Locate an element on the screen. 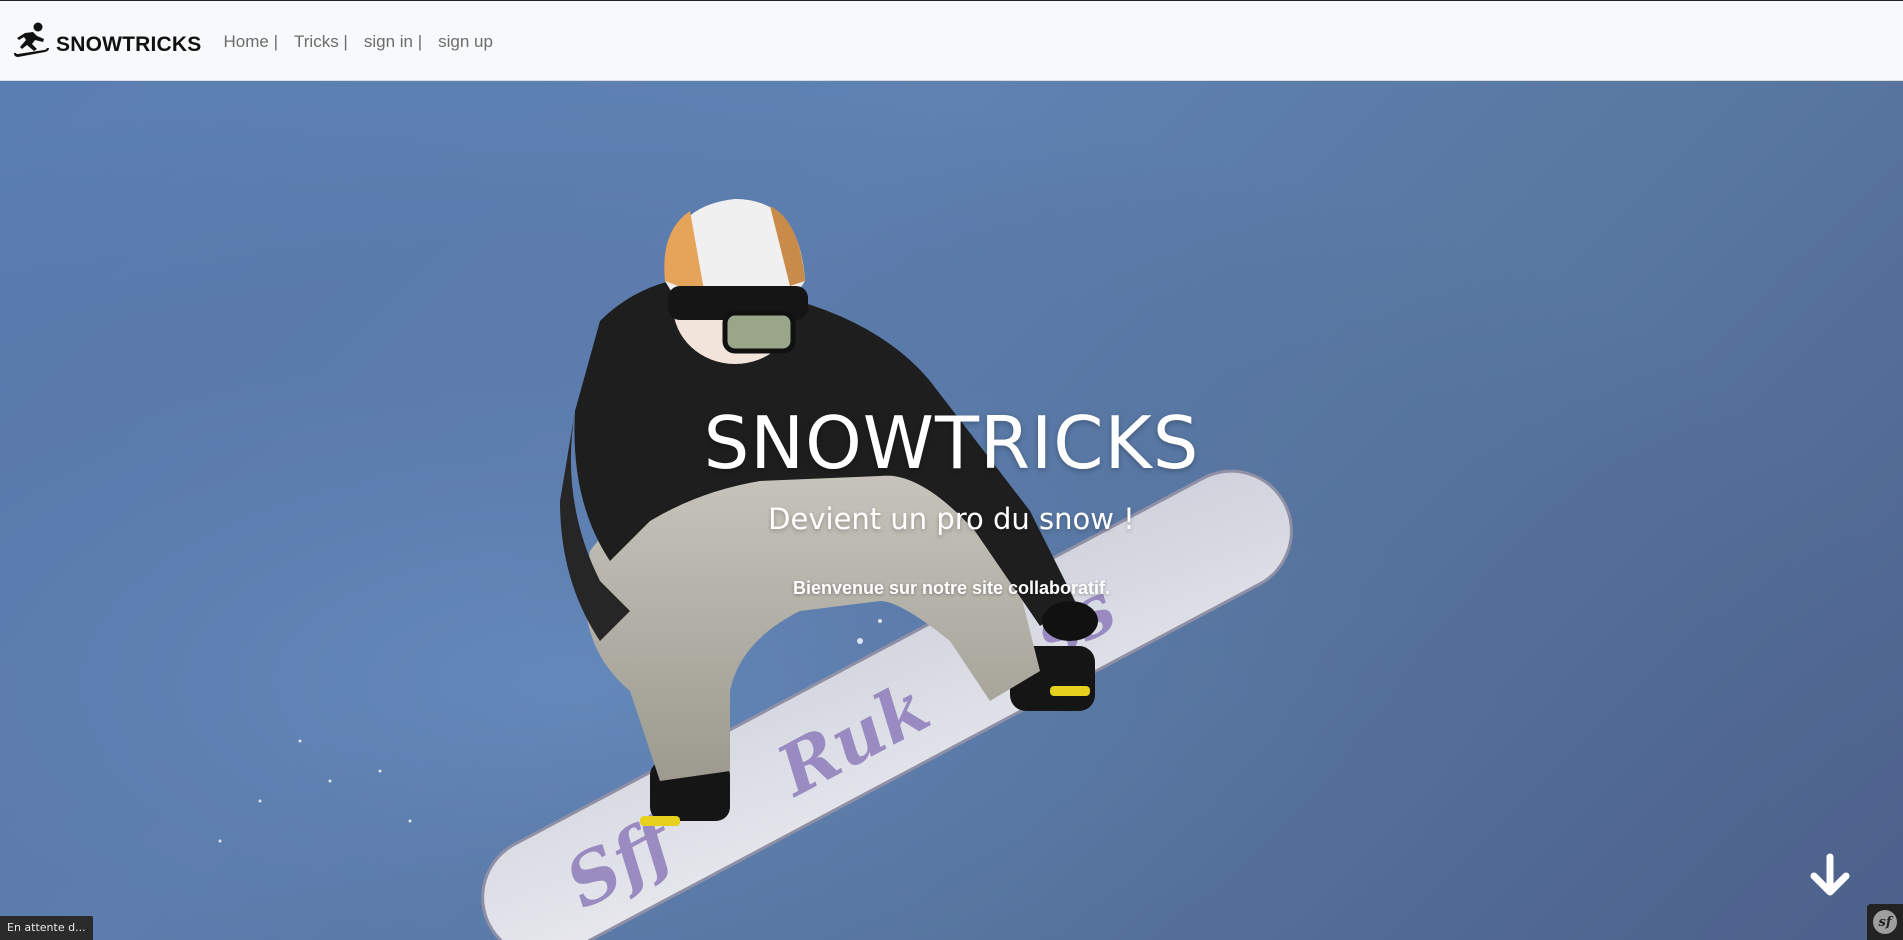  symfony-debug-toolbar-toggle: sf is located at coordinates (1885, 922).